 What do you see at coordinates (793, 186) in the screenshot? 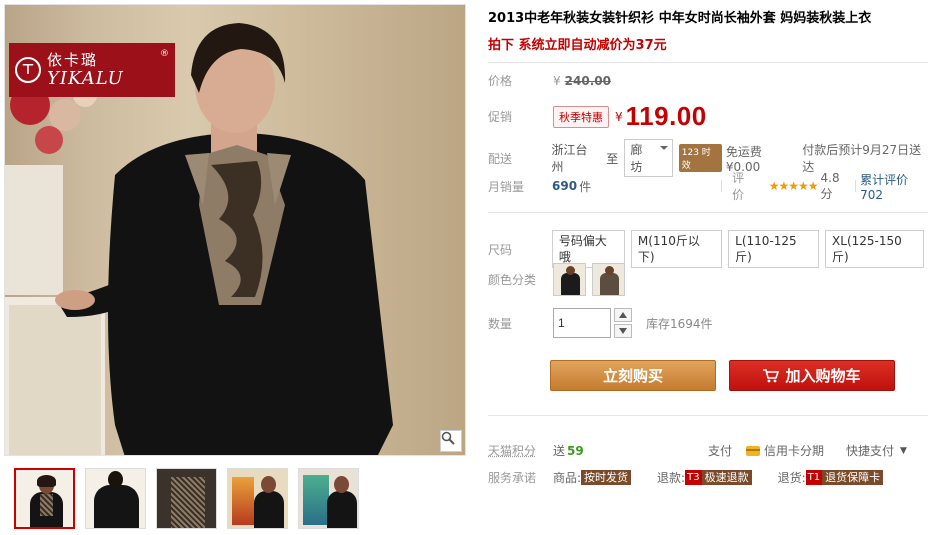
I see `rating-stars: ★★★★★` at bounding box center [793, 186].